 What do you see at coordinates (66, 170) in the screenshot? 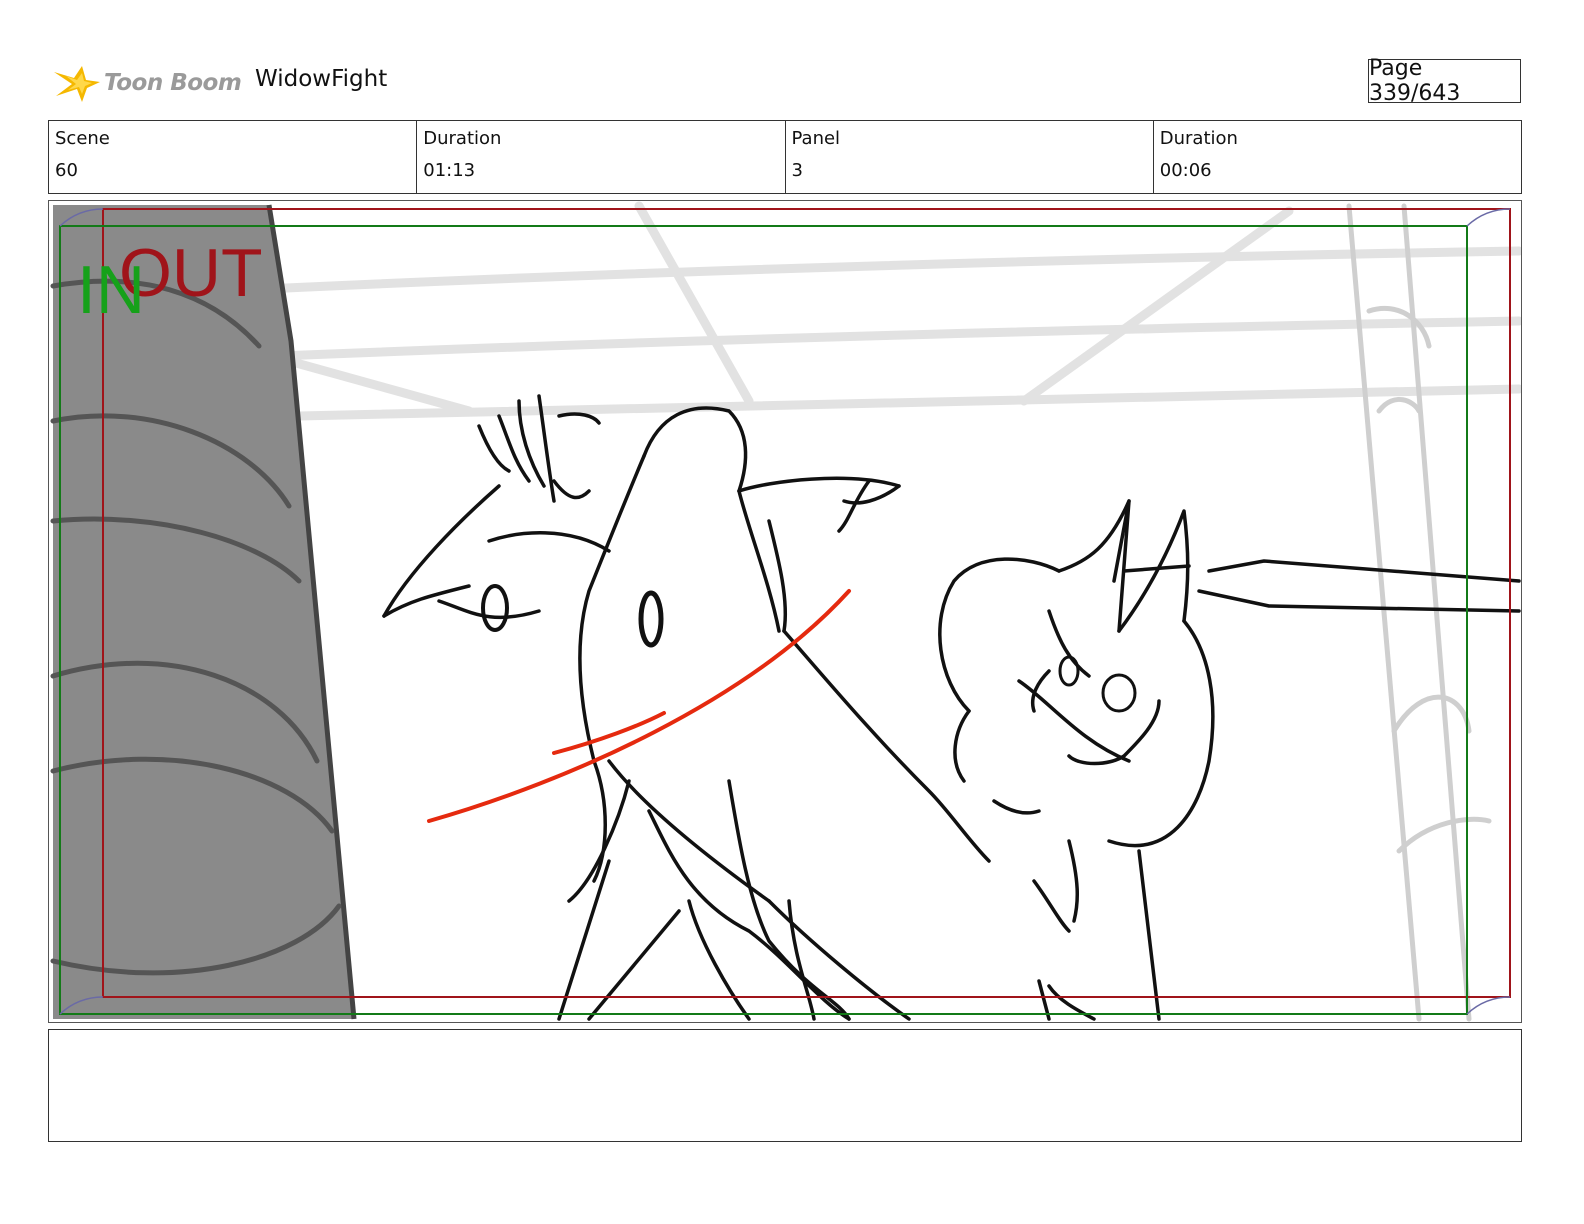
I see `scene-value: 60` at bounding box center [66, 170].